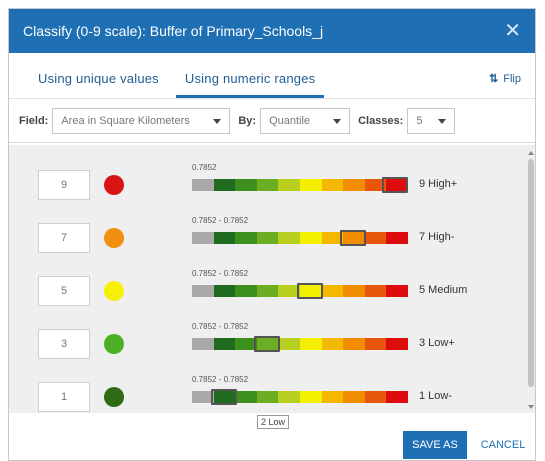 Image resolution: width=545 pixels, height=461 pixels. Describe the element at coordinates (512, 31) in the screenshot. I see `close-icon: ✕` at that location.